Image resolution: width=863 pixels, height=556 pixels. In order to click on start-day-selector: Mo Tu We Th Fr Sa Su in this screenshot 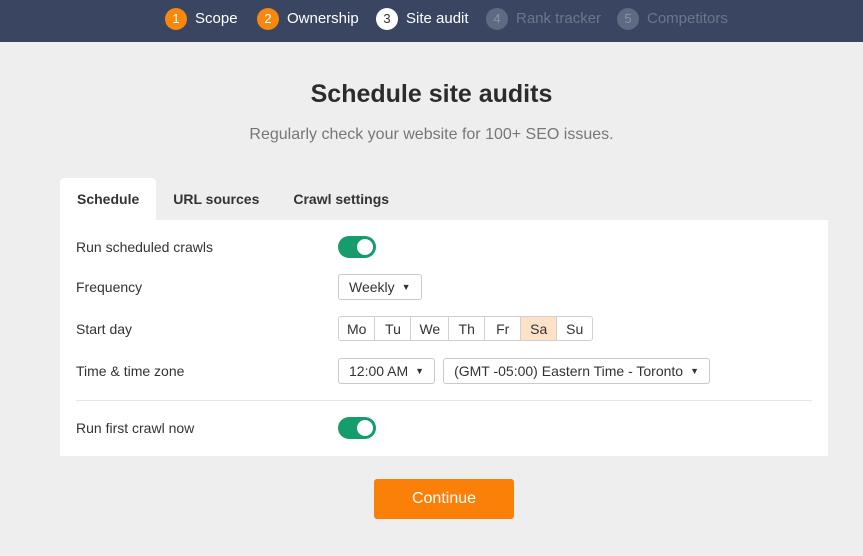, I will do `click(466, 328)`.